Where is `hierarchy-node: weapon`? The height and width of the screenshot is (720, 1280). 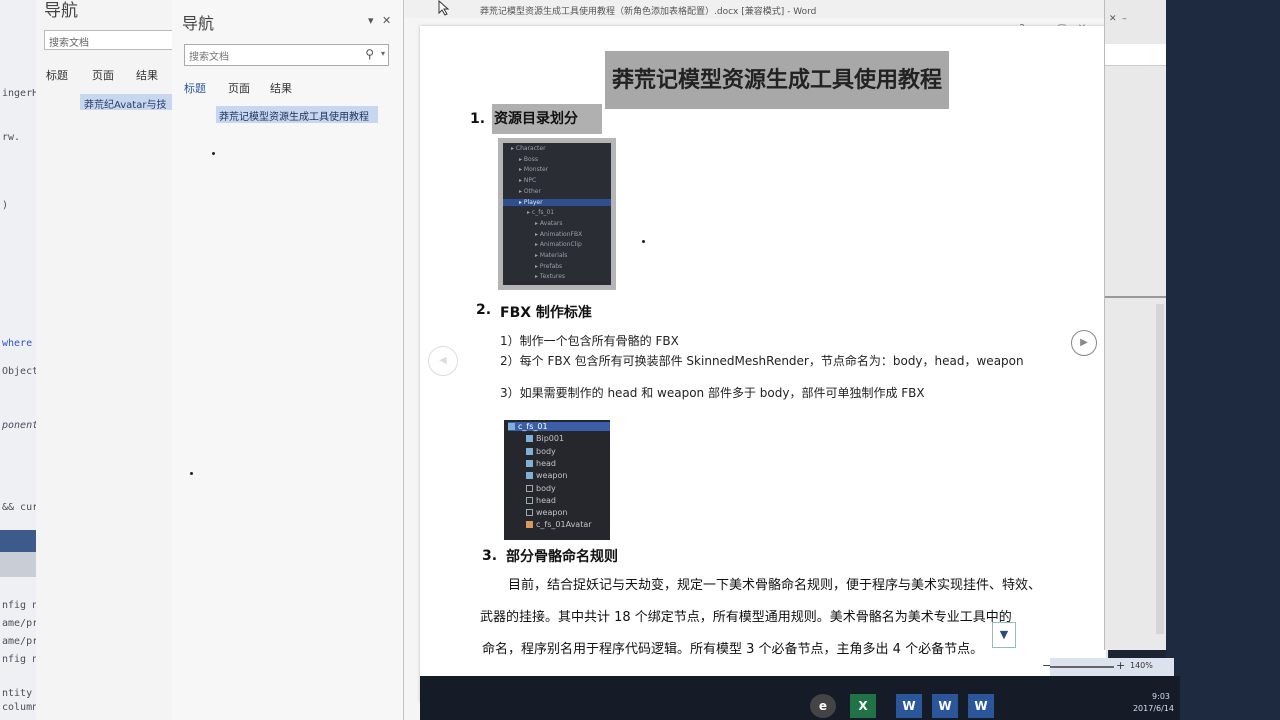
hierarchy-node: weapon is located at coordinates (546, 475).